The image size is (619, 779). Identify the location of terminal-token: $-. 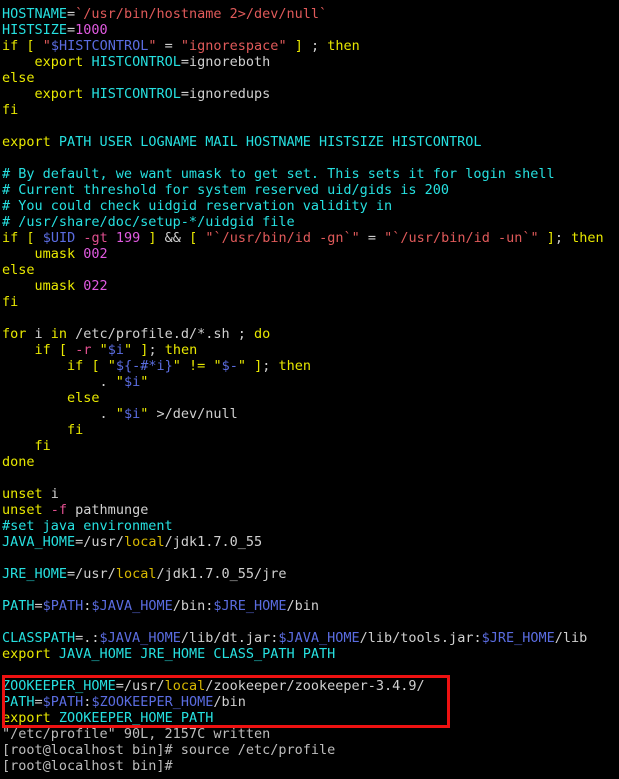
(229, 366).